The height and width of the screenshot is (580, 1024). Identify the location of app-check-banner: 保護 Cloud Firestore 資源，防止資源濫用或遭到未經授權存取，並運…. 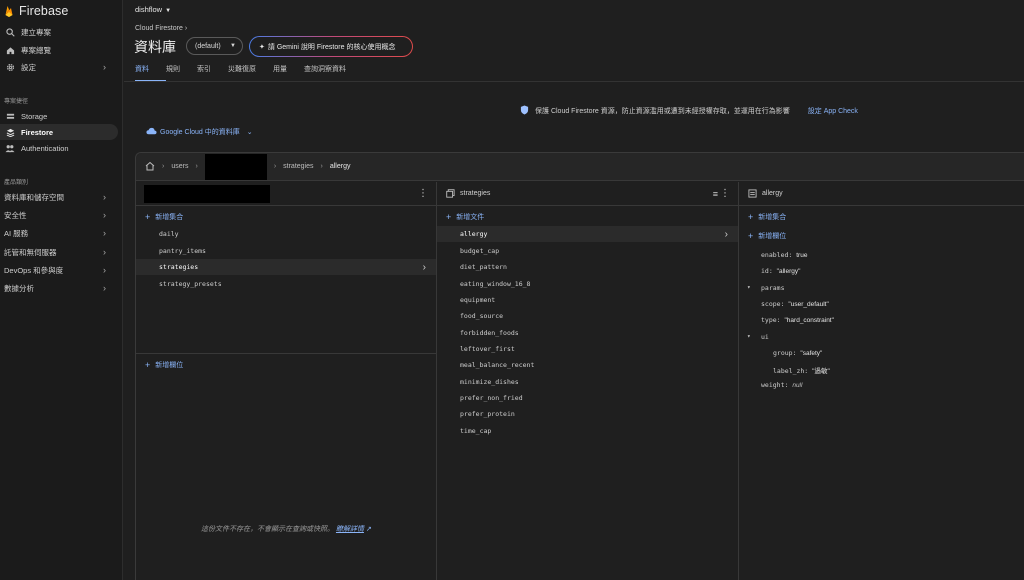
(689, 111).